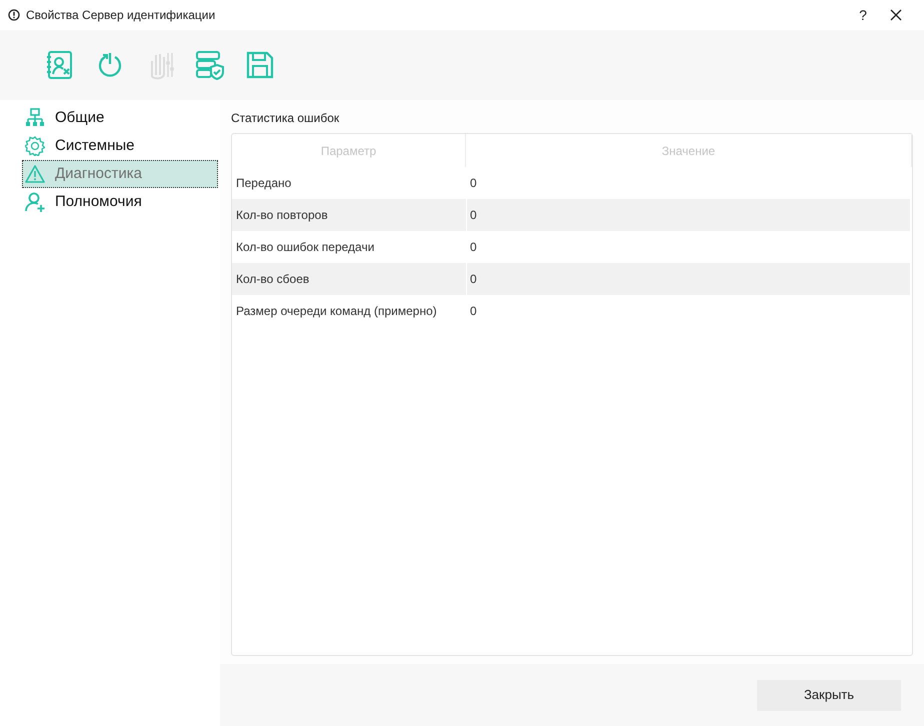 Image resolution: width=924 pixels, height=726 pixels. Describe the element at coordinates (285, 118) in the screenshot. I see `section-title: Статистика ошибок` at that location.